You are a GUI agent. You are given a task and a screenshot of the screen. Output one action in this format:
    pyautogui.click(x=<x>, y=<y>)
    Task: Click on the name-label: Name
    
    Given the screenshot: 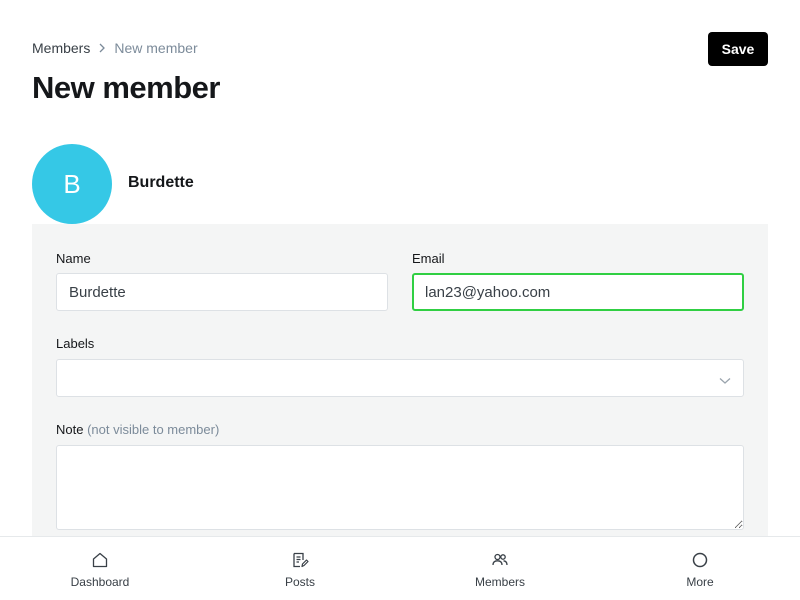 What is the action you would take?
    pyautogui.click(x=73, y=258)
    